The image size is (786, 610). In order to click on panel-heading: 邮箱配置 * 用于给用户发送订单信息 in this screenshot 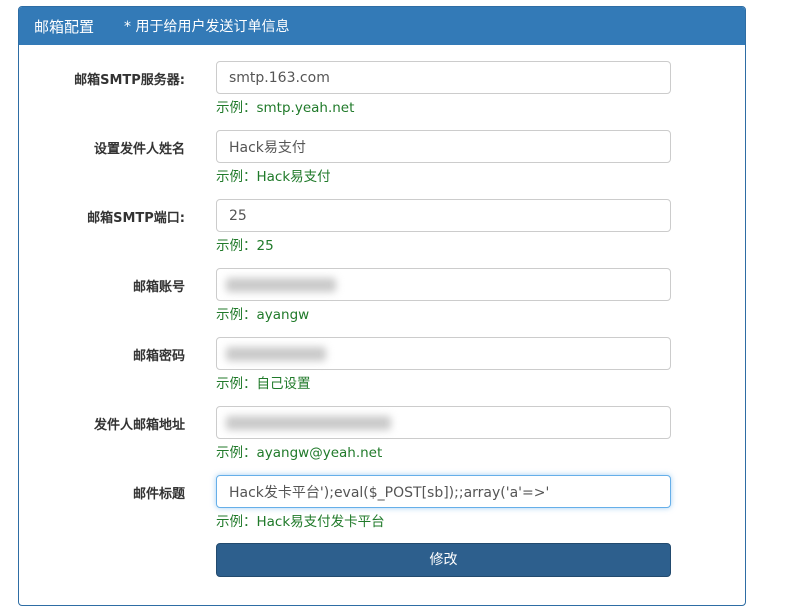, I will do `click(382, 26)`.